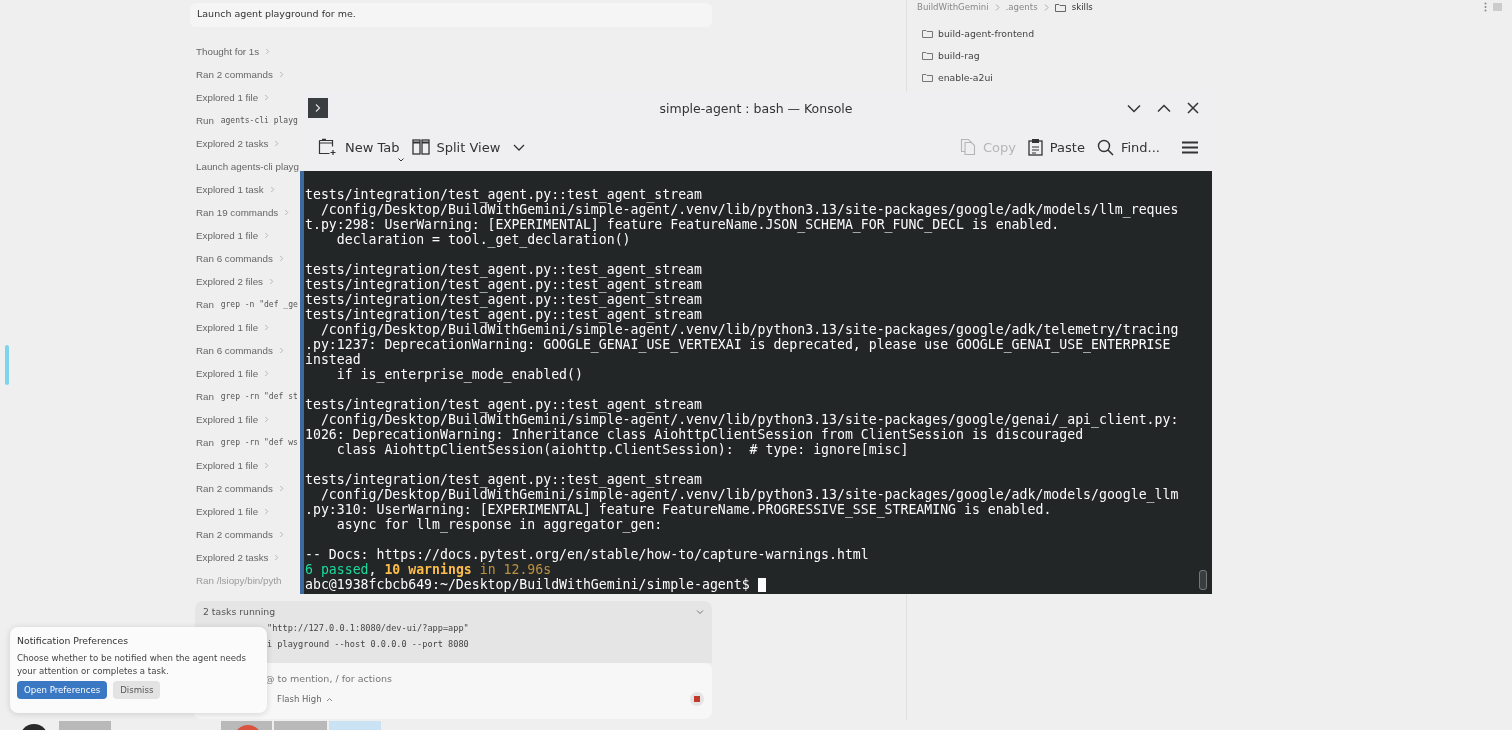 The width and height of the screenshot is (1512, 730). I want to click on step-command: Ran grep -n "def _ge, so click(247, 304).